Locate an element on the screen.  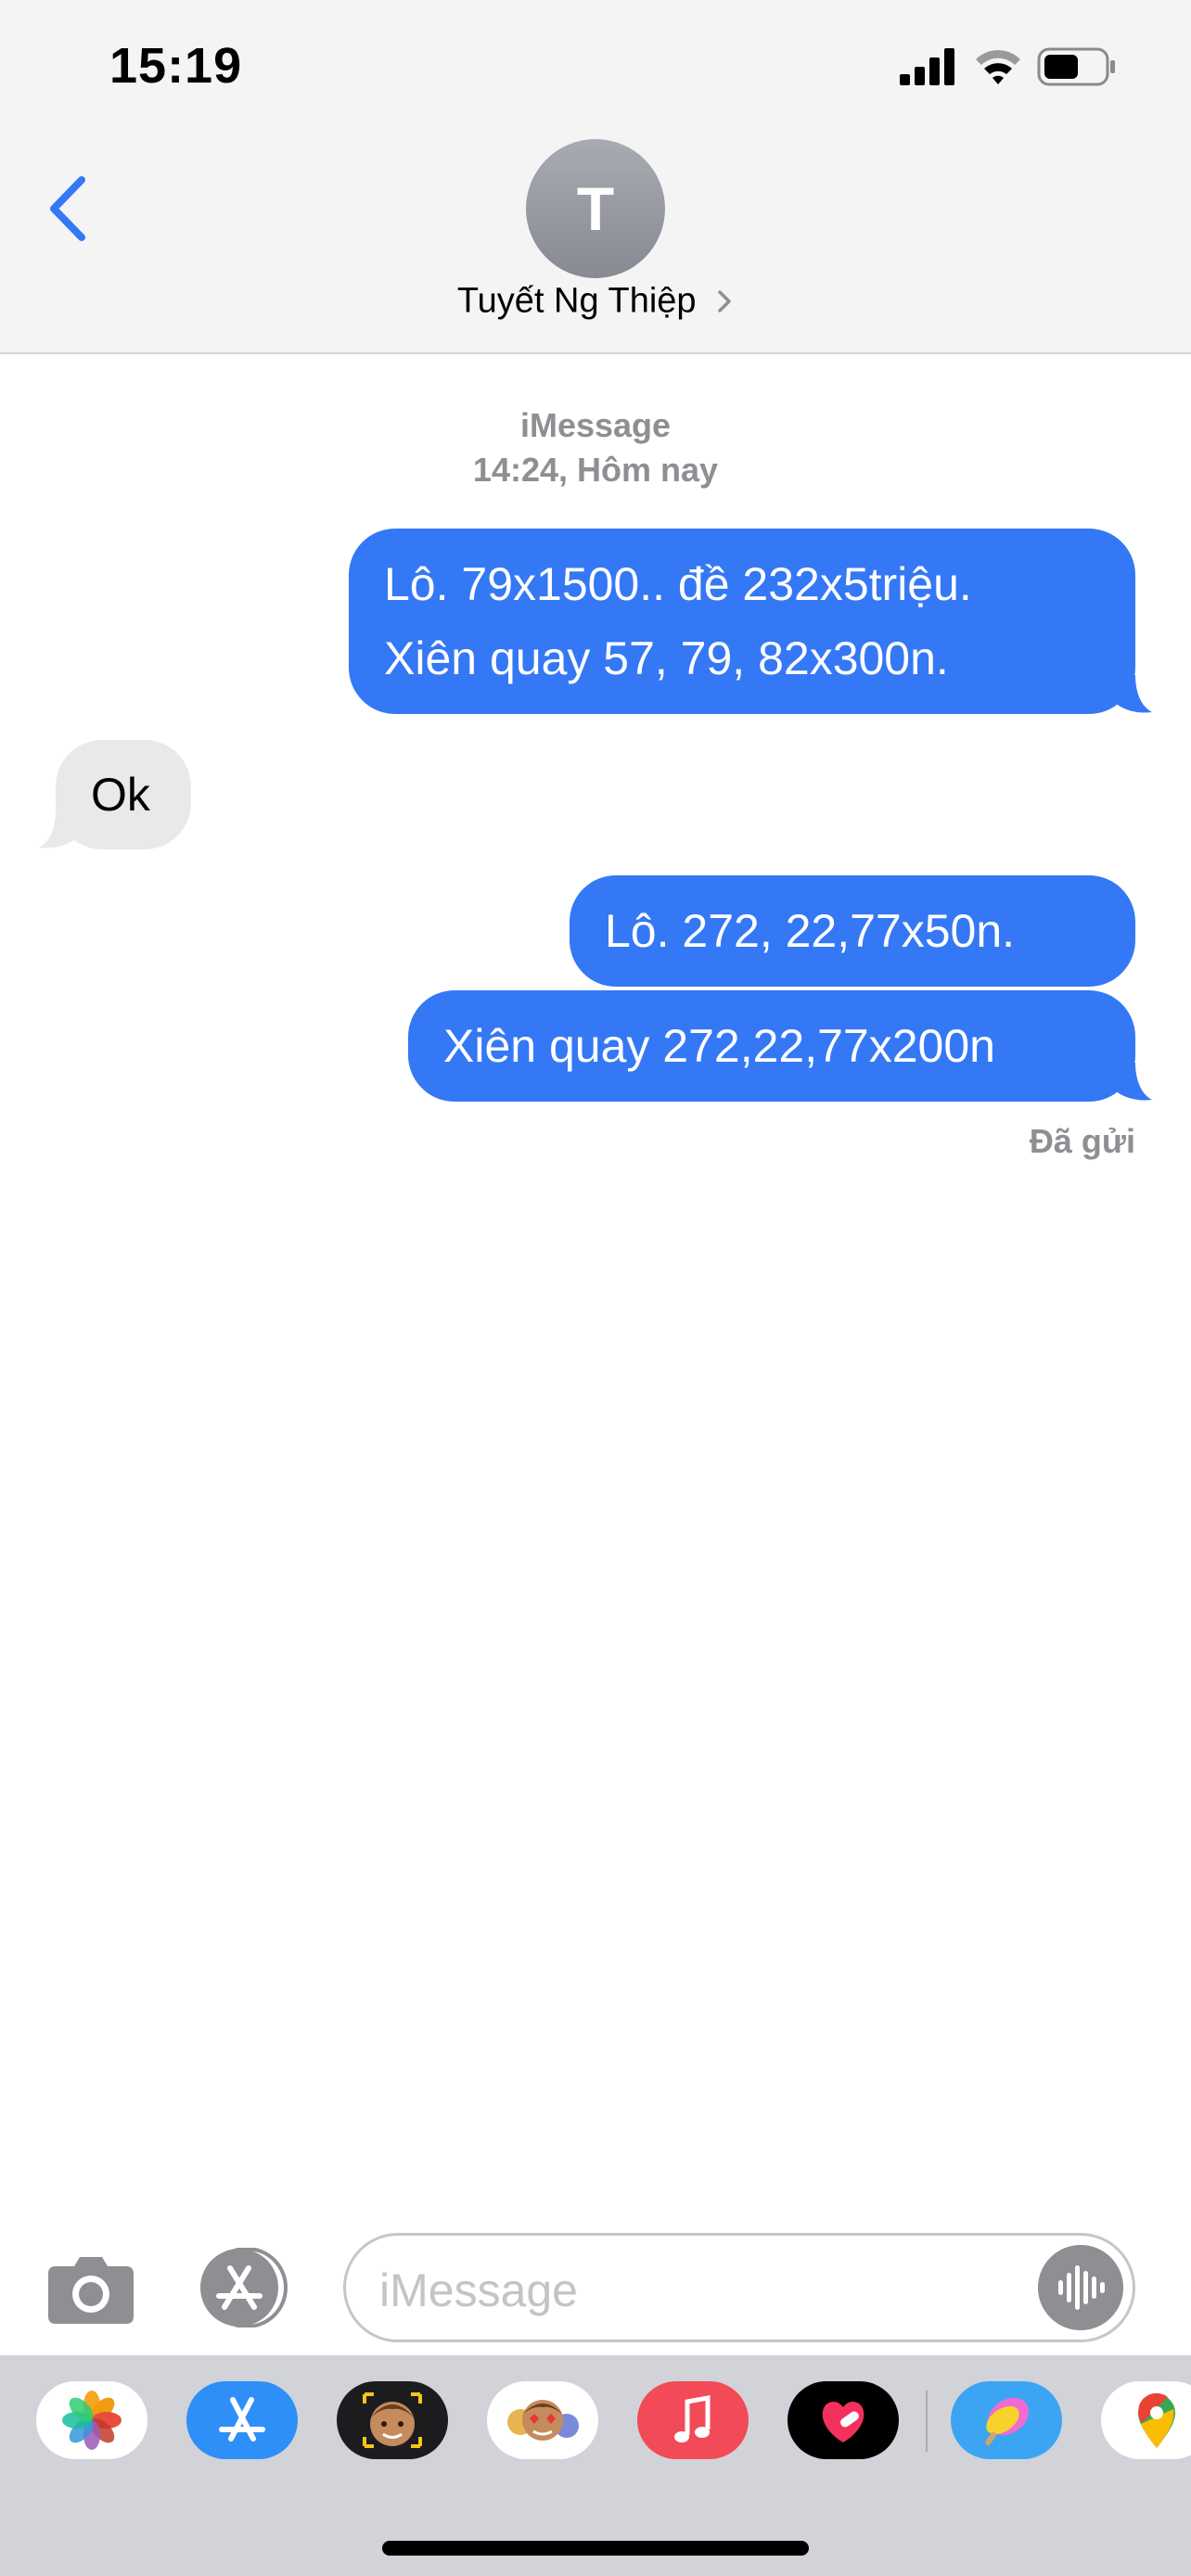
music-app-button is located at coordinates (693, 2420).